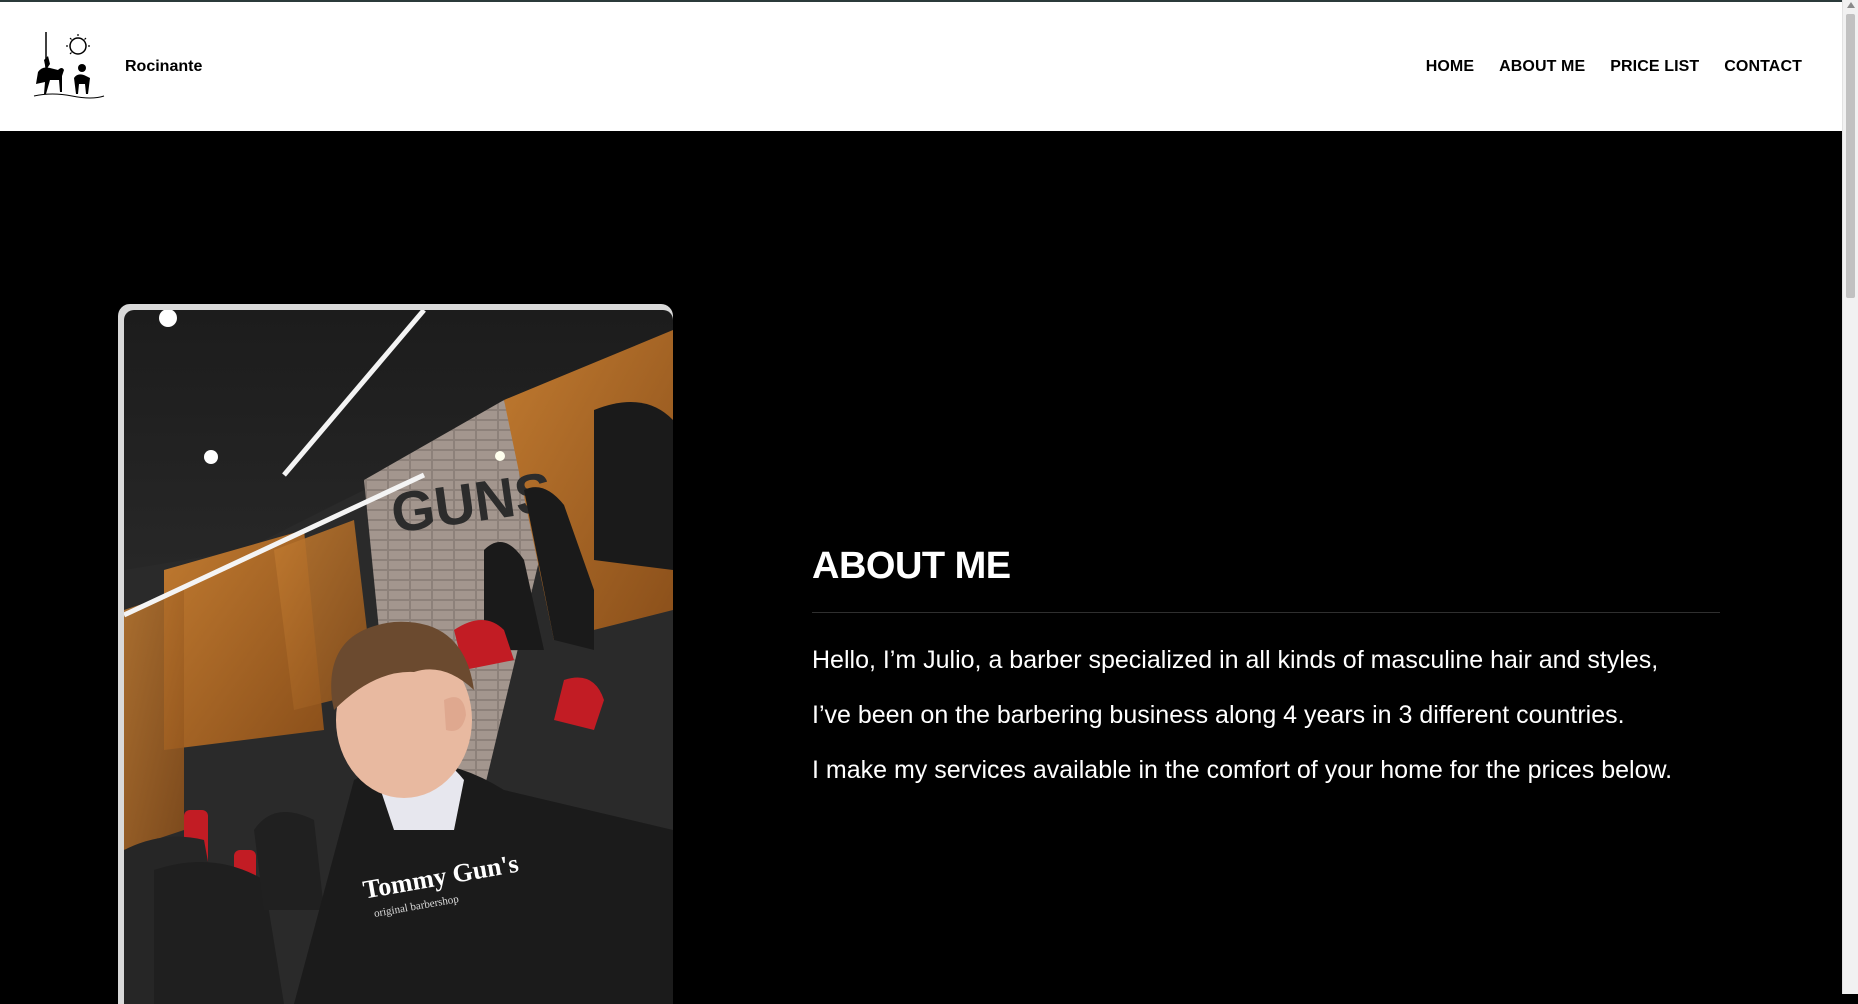 This screenshot has width=1858, height=1004. Describe the element at coordinates (1654, 67) in the screenshot. I see `nav-price-list: PRICE LIST` at that location.